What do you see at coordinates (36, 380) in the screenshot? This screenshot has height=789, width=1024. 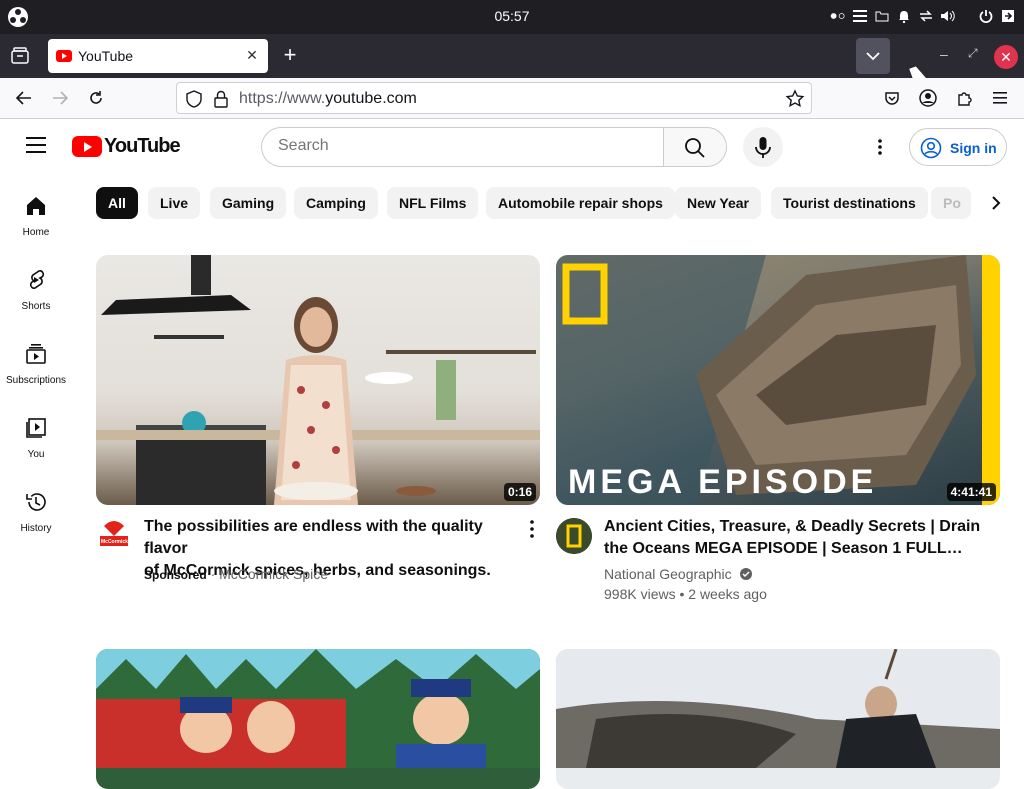 I see `sidebar-label-subscriptions: Subscriptions` at bounding box center [36, 380].